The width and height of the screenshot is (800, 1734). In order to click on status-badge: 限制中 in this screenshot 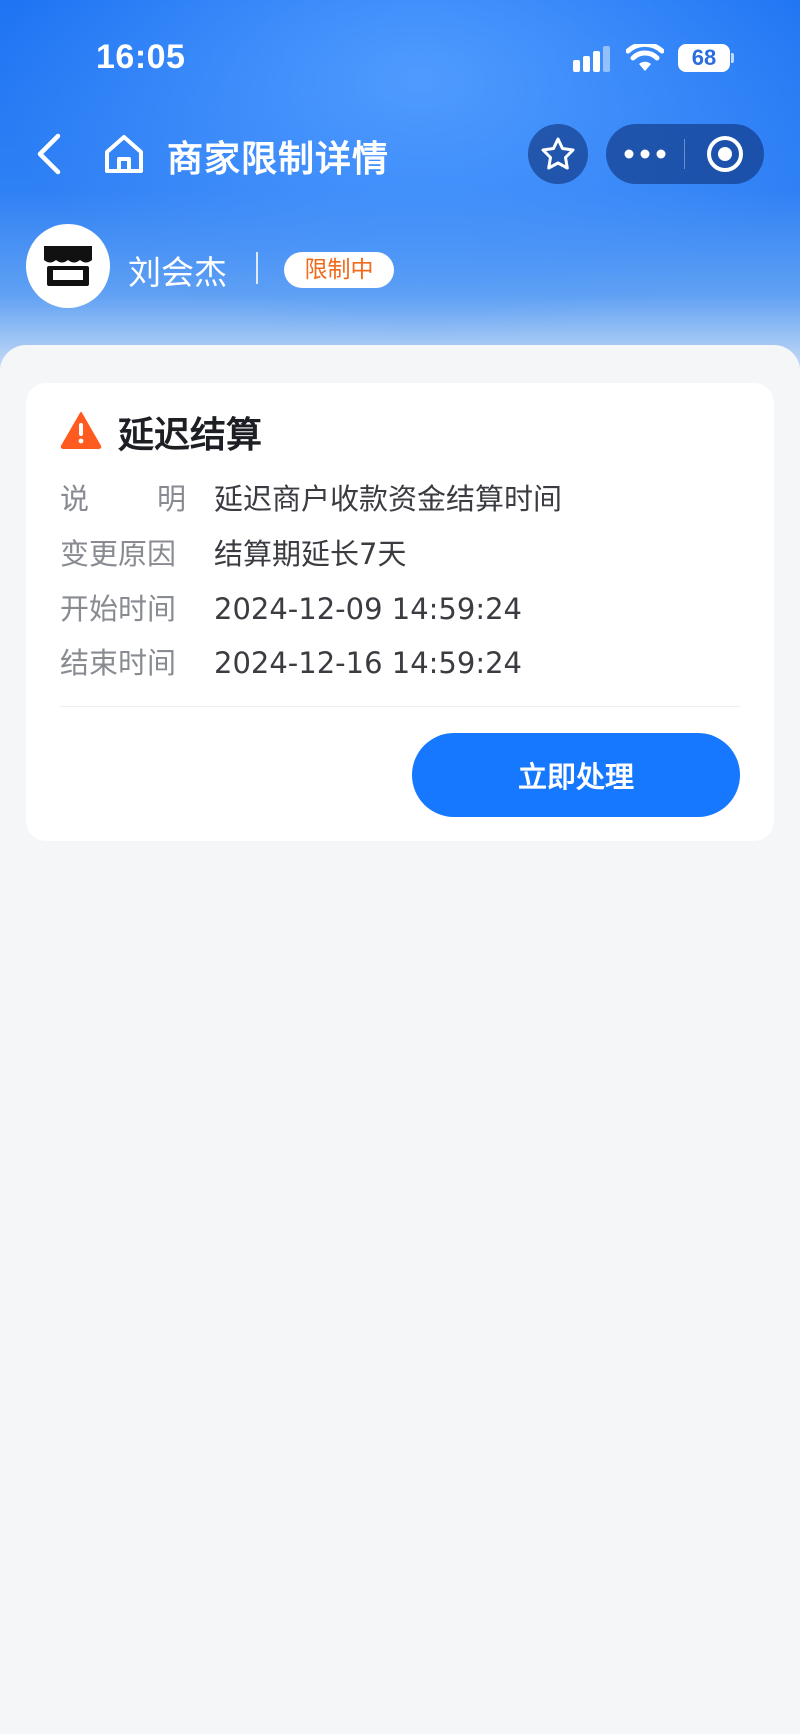, I will do `click(339, 270)`.